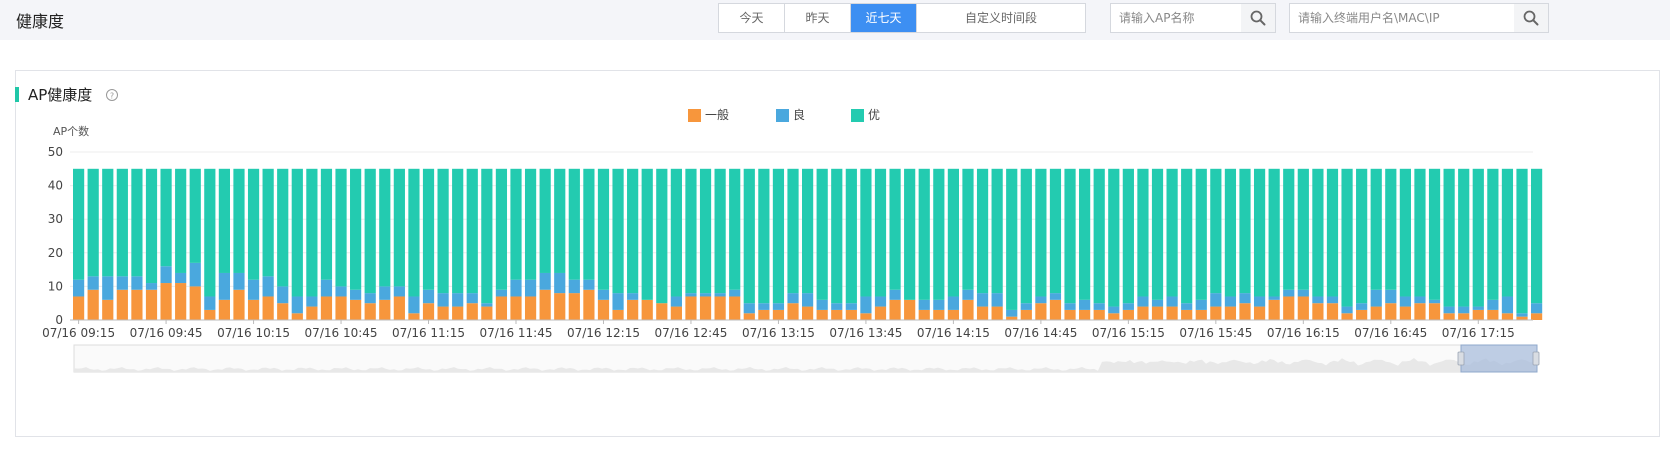  What do you see at coordinates (717, 114) in the screenshot?
I see `legend-label: 一般` at bounding box center [717, 114].